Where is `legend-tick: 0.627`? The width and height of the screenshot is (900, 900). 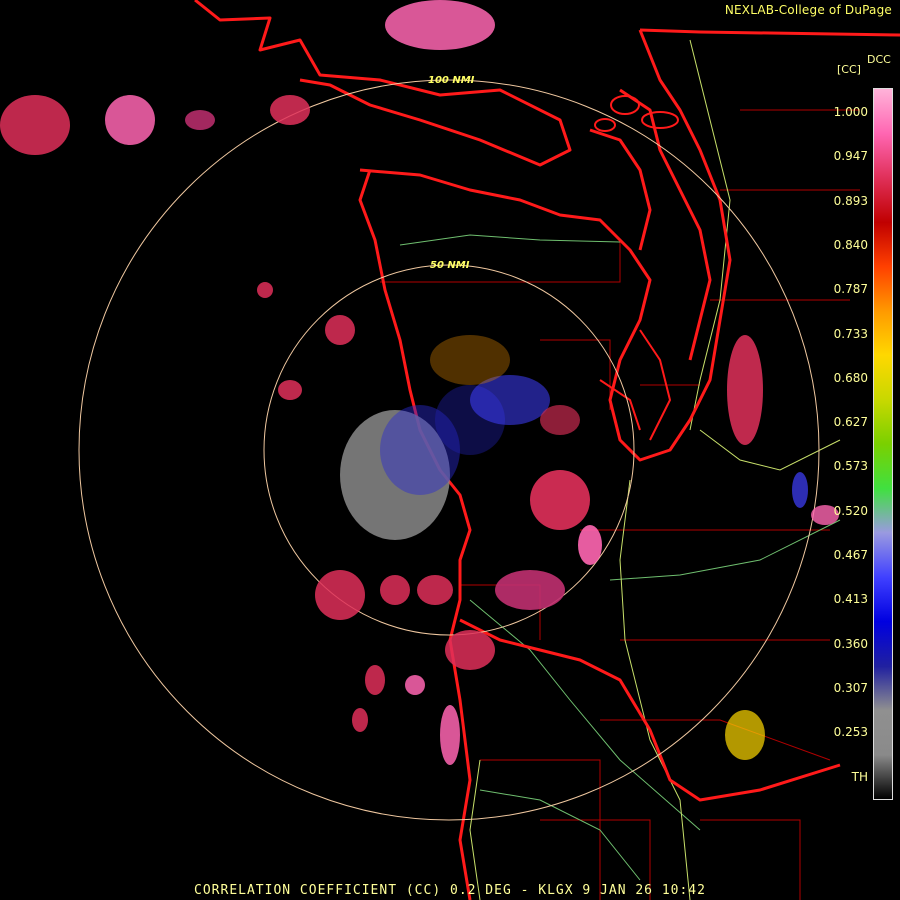
legend-tick: 0.627 is located at coordinates (850, 422).